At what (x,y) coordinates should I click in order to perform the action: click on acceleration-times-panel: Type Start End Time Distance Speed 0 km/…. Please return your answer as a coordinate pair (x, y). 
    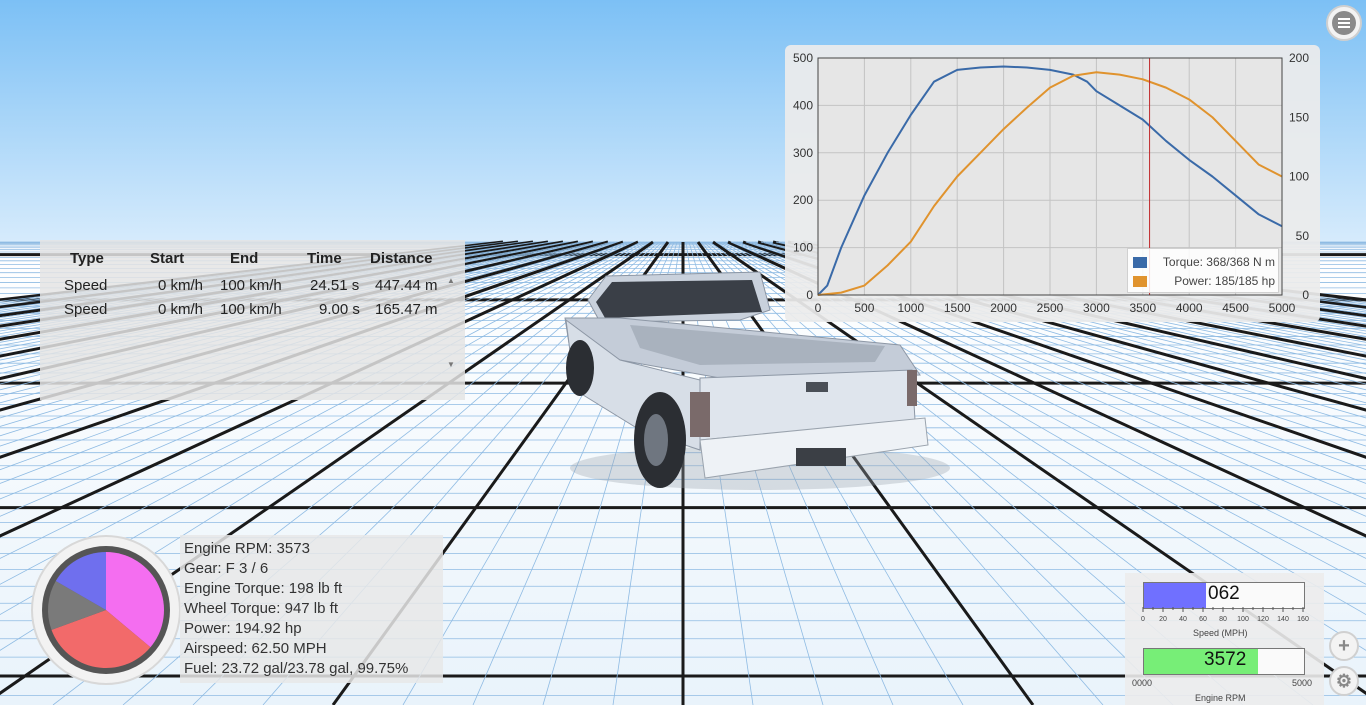
    Looking at the image, I should click on (252, 320).